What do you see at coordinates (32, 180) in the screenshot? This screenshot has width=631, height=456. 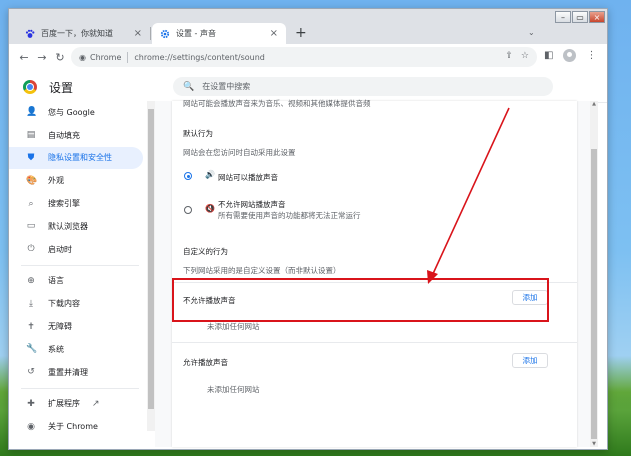 I see `palette-icon: 🎨` at bounding box center [32, 180].